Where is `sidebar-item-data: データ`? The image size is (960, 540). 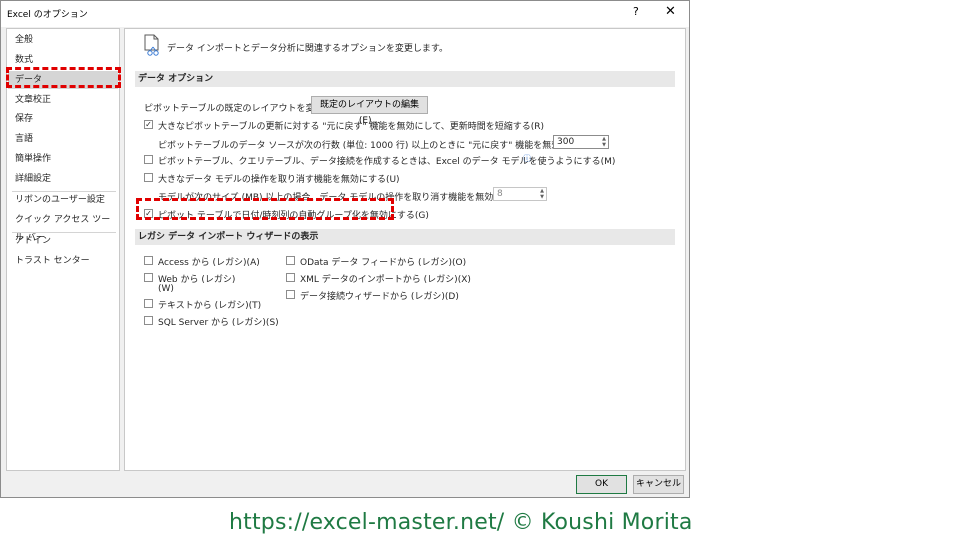
sidebar-item-data: データ is located at coordinates (63, 80).